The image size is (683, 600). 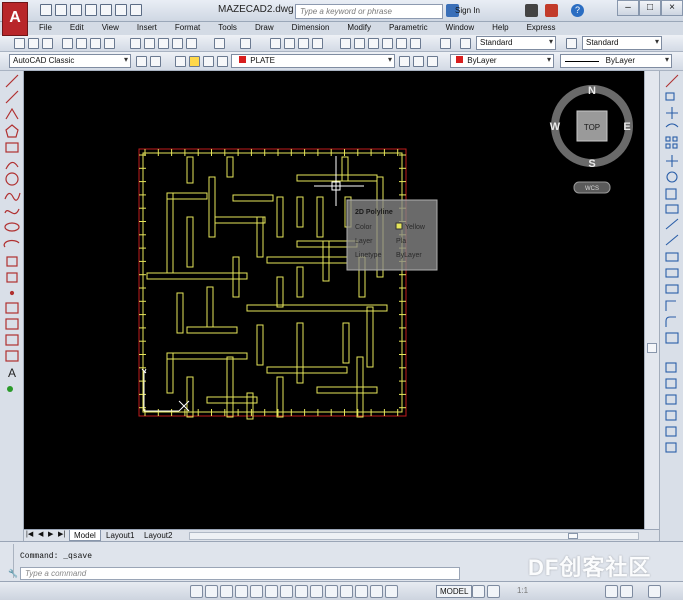 I want to click on menu-dimension: Dimension, so click(x=311, y=28).